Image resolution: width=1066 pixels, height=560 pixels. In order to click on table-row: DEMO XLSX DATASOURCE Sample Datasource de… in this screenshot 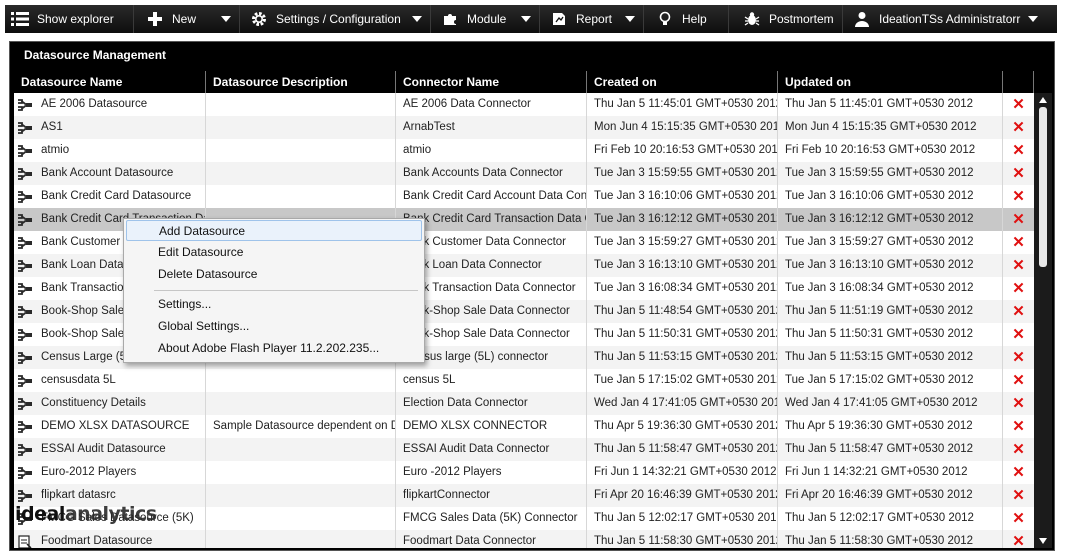, I will do `click(524, 426)`.